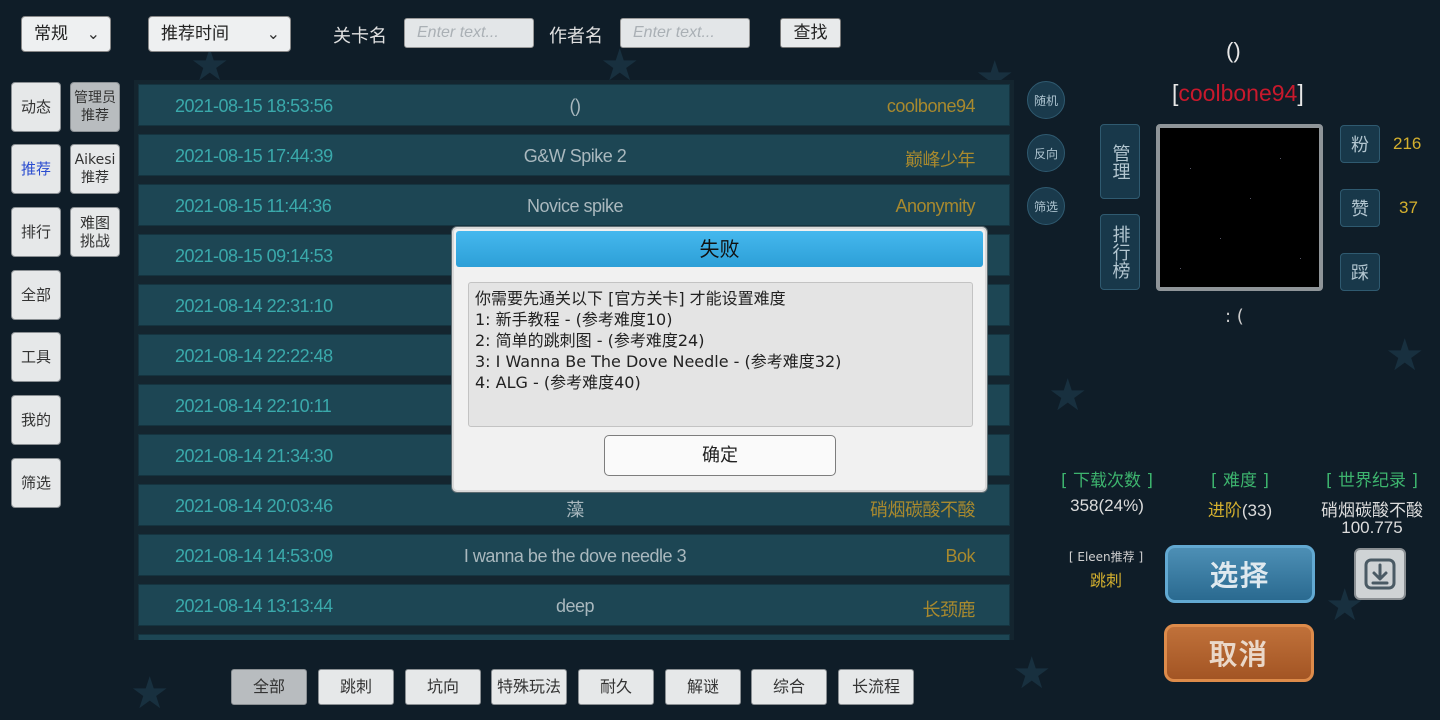  What do you see at coordinates (960, 556) in the screenshot?
I see `level-author: Bok` at bounding box center [960, 556].